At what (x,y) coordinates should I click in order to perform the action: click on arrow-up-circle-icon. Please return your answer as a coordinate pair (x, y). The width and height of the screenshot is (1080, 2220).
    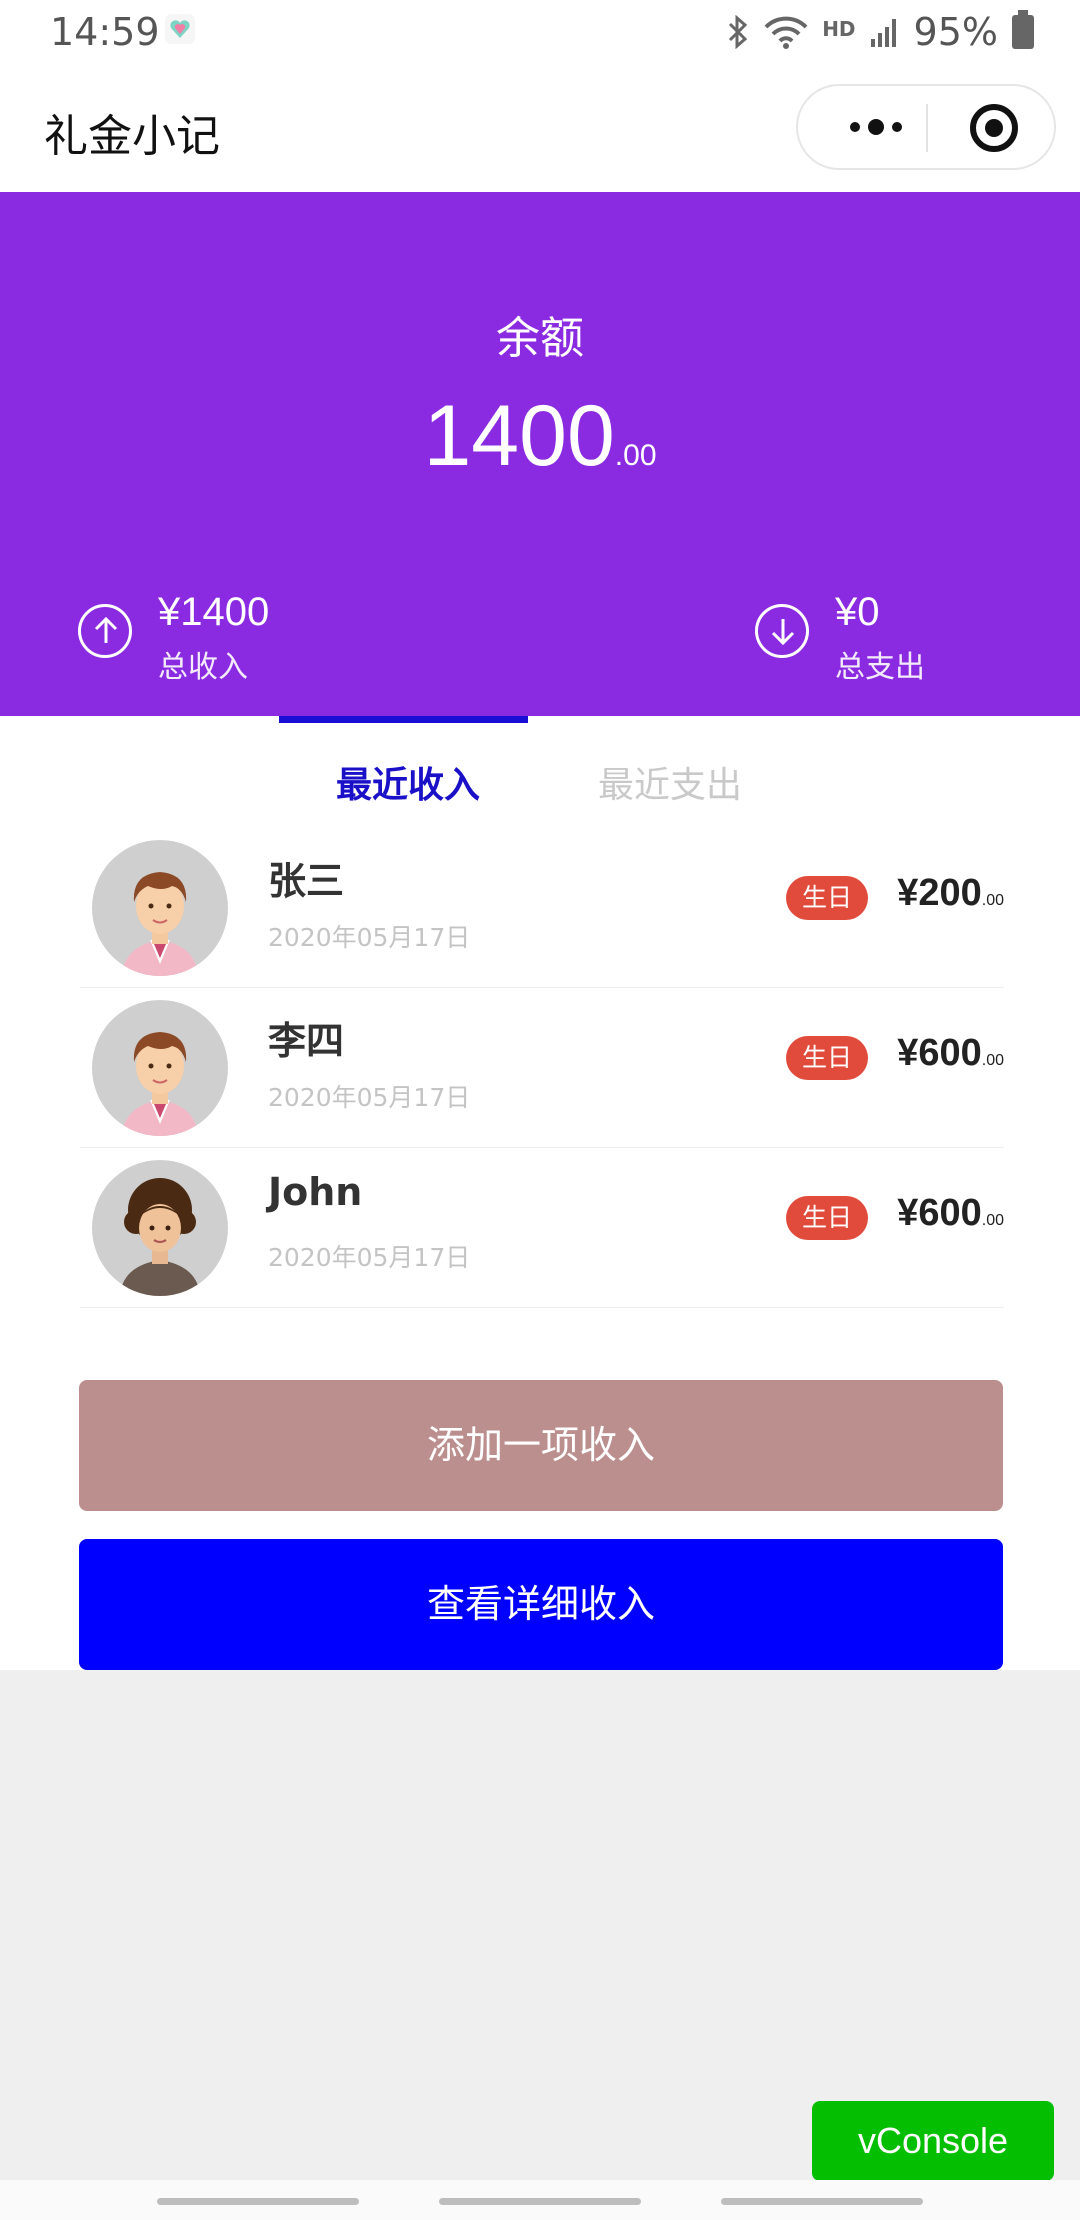
    Looking at the image, I should click on (105, 631).